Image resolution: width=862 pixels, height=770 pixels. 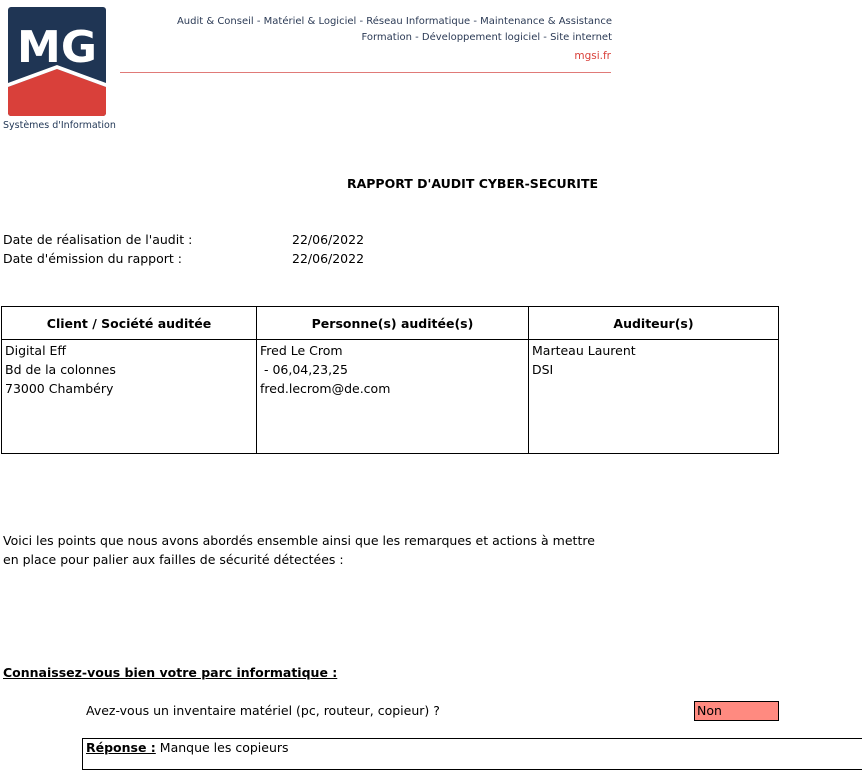 What do you see at coordinates (472, 754) in the screenshot?
I see `response-box: Réponse : Manque les copieurs` at bounding box center [472, 754].